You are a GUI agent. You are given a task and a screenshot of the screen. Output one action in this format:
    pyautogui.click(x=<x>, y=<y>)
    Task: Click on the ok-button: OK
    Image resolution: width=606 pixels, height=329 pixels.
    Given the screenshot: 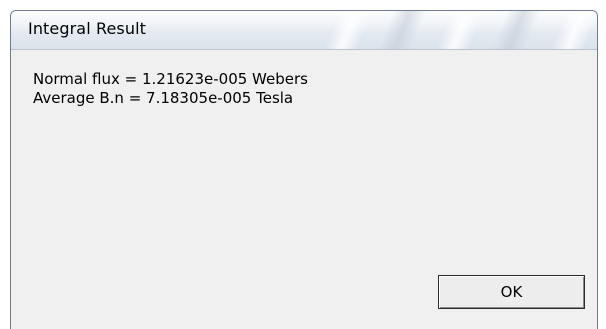 What is the action you would take?
    pyautogui.click(x=511, y=292)
    